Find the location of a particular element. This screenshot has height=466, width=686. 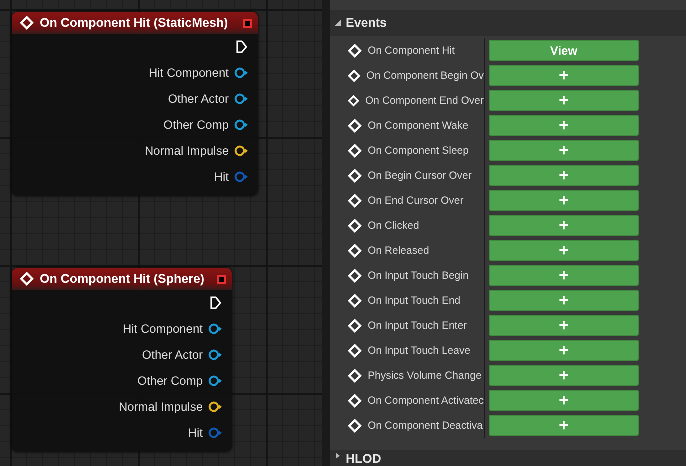

section-title: HLOD is located at coordinates (364, 459).